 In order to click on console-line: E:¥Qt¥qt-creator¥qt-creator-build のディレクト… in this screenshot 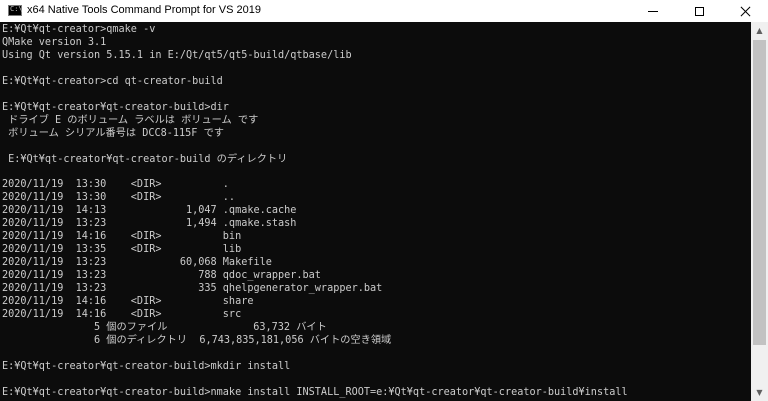, I will do `click(145, 159)`.